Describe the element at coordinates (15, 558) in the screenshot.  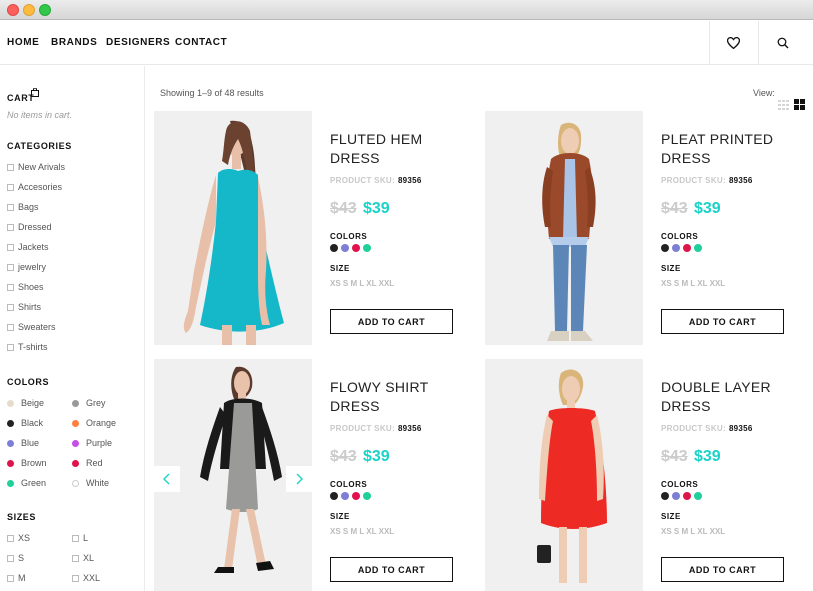
I see `size-filter: S` at that location.